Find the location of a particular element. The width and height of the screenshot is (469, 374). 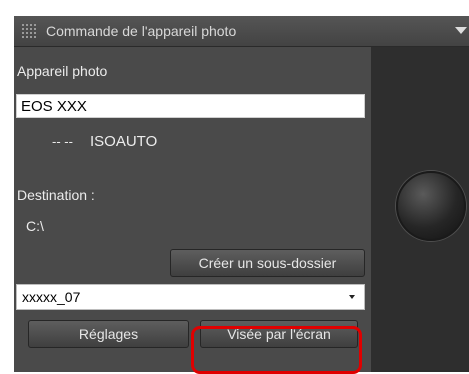

file-name-select: xxxxx_07 is located at coordinates (190, 297).